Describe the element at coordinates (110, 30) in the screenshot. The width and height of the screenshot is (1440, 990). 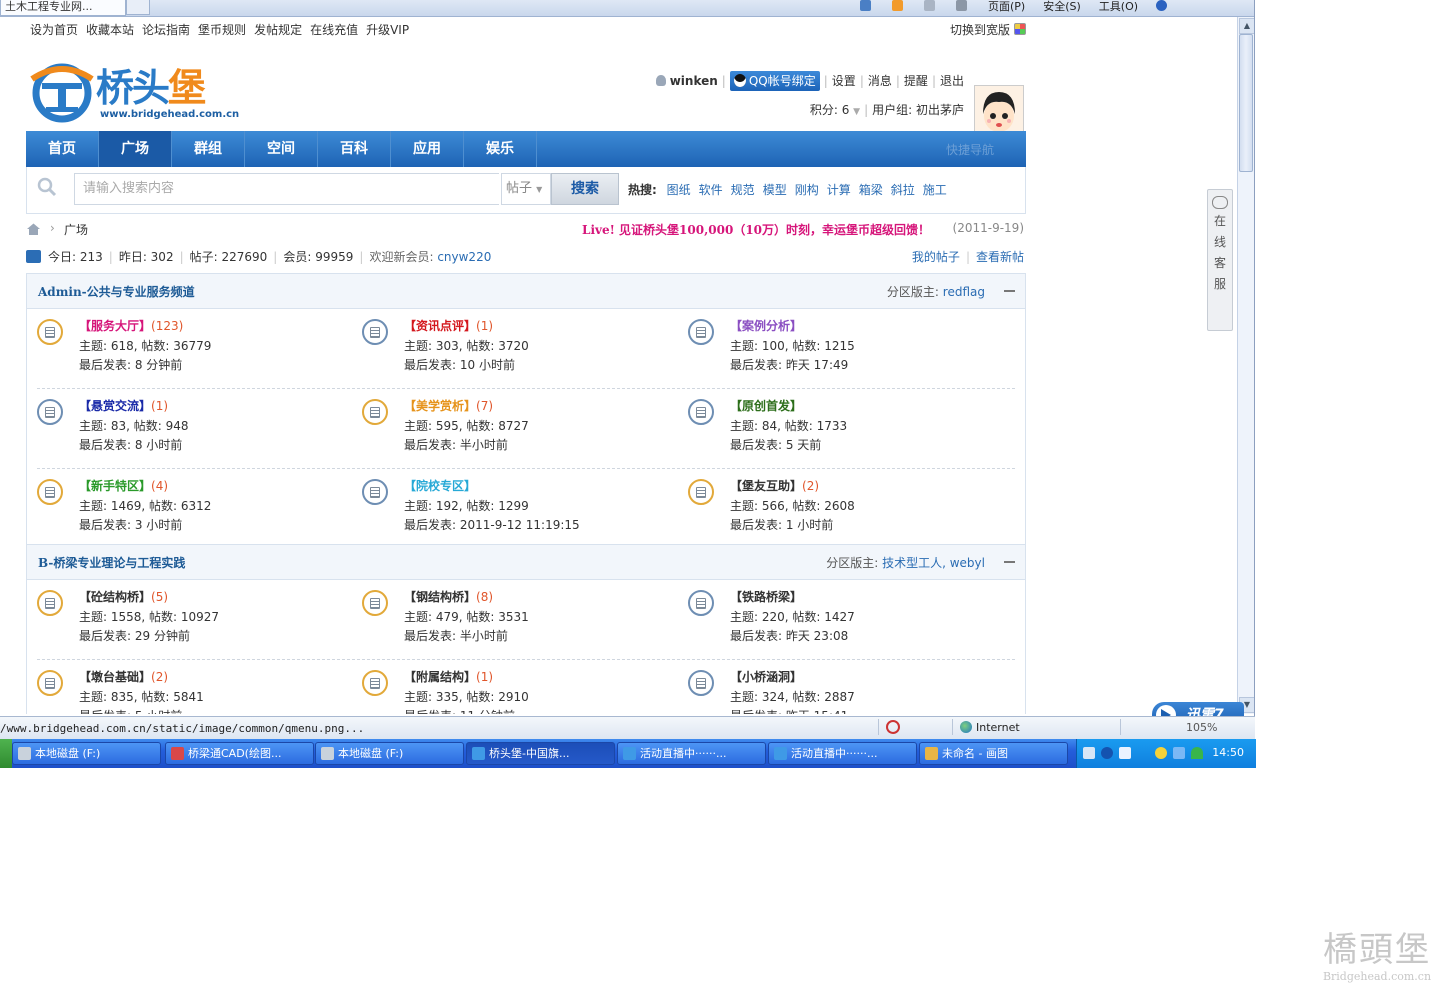
I see `bookmark-link: 收藏本站` at that location.